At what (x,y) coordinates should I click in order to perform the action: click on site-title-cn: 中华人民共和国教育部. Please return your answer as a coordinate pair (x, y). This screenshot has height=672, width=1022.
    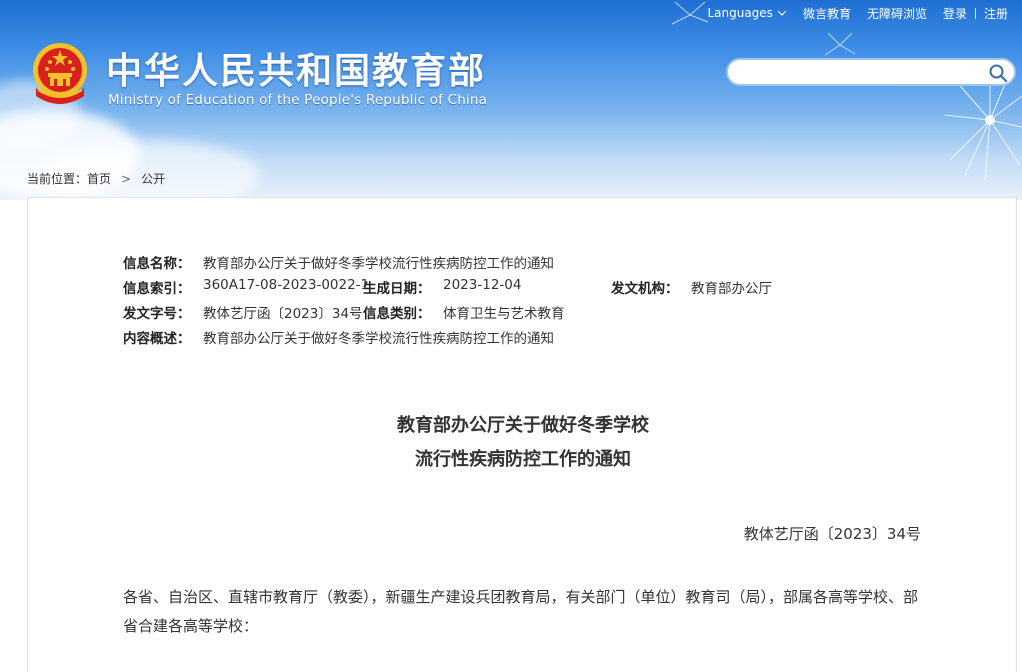
    Looking at the image, I should click on (296, 68).